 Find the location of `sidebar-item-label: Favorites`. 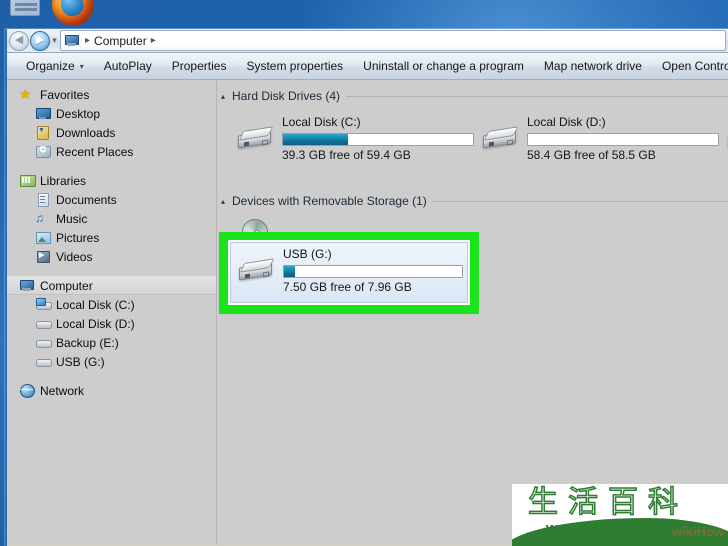

sidebar-item-label: Favorites is located at coordinates (65, 94).